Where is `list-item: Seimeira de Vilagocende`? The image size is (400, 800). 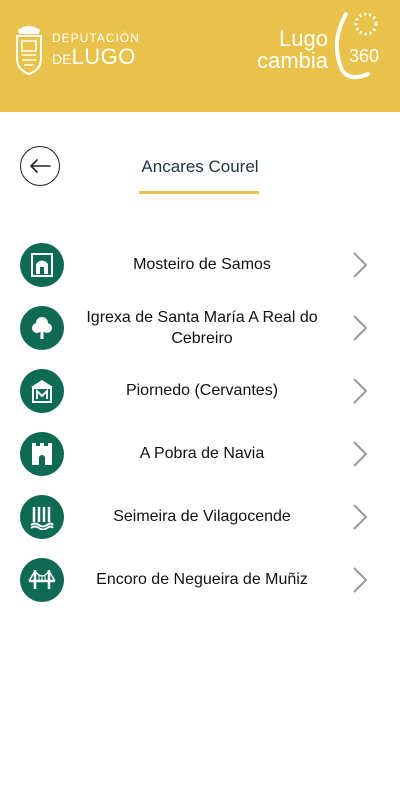 list-item: Seimeira de Vilagocende is located at coordinates (200, 516).